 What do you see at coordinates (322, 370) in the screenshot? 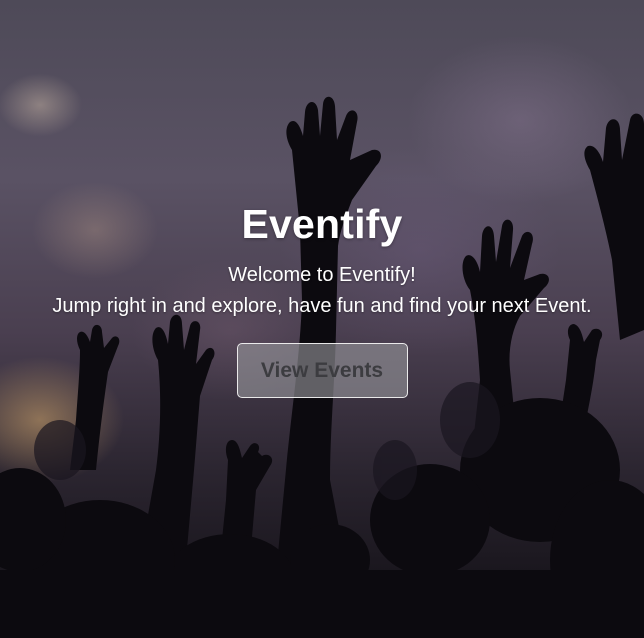
I see `view-events-button: View Events` at bounding box center [322, 370].